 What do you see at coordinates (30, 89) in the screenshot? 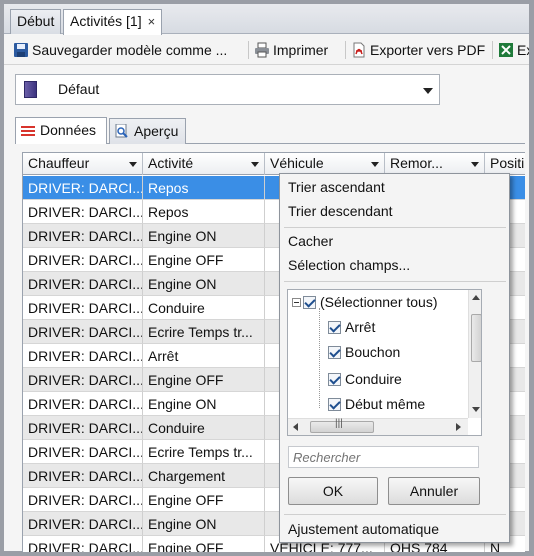
I see `layout-book-icon` at bounding box center [30, 89].